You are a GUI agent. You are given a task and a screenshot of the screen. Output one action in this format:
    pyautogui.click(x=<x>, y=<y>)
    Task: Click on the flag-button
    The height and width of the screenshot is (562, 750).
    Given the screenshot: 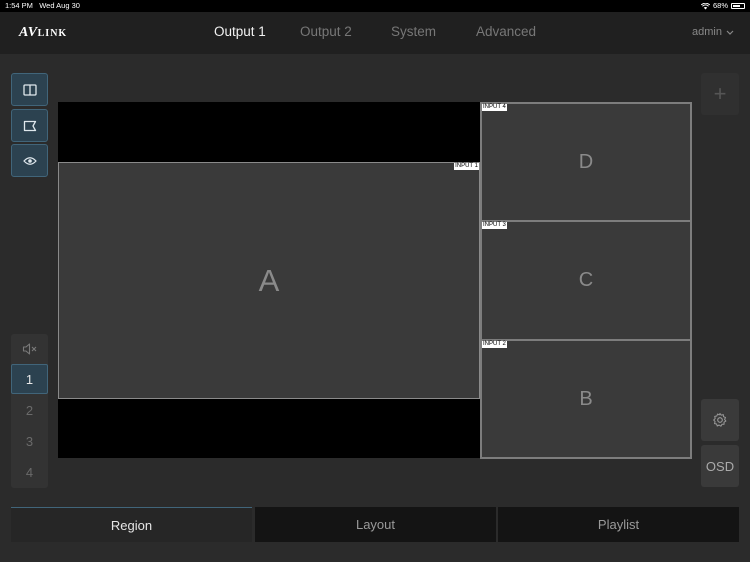 What is the action you would take?
    pyautogui.click(x=29, y=125)
    